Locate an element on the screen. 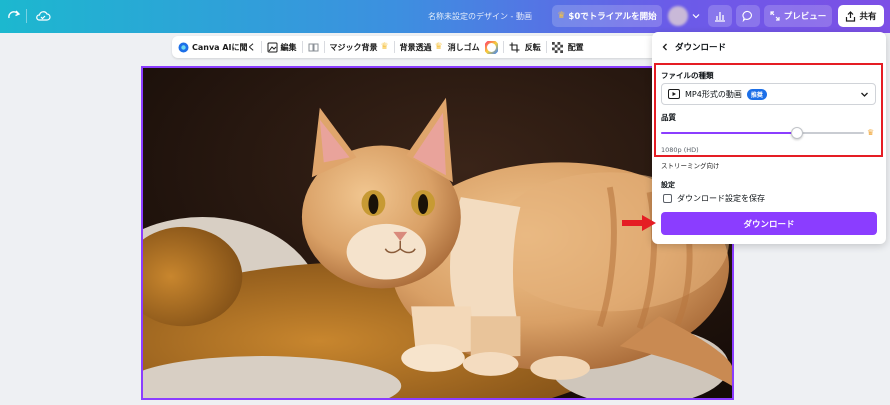 Image resolution: width=890 pixels, height=405 pixels. background-remover-label: 背景透過 is located at coordinates (415, 47).